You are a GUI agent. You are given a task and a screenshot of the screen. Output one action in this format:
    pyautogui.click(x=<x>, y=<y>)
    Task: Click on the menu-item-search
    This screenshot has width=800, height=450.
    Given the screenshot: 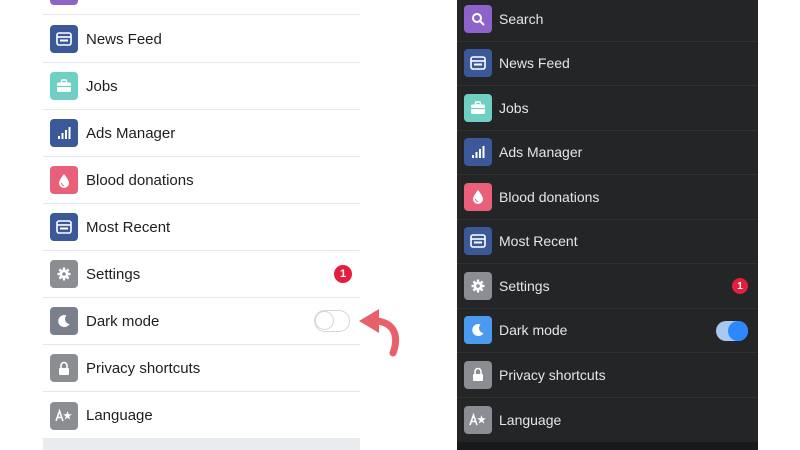 What is the action you would take?
    pyautogui.click(x=201, y=7)
    